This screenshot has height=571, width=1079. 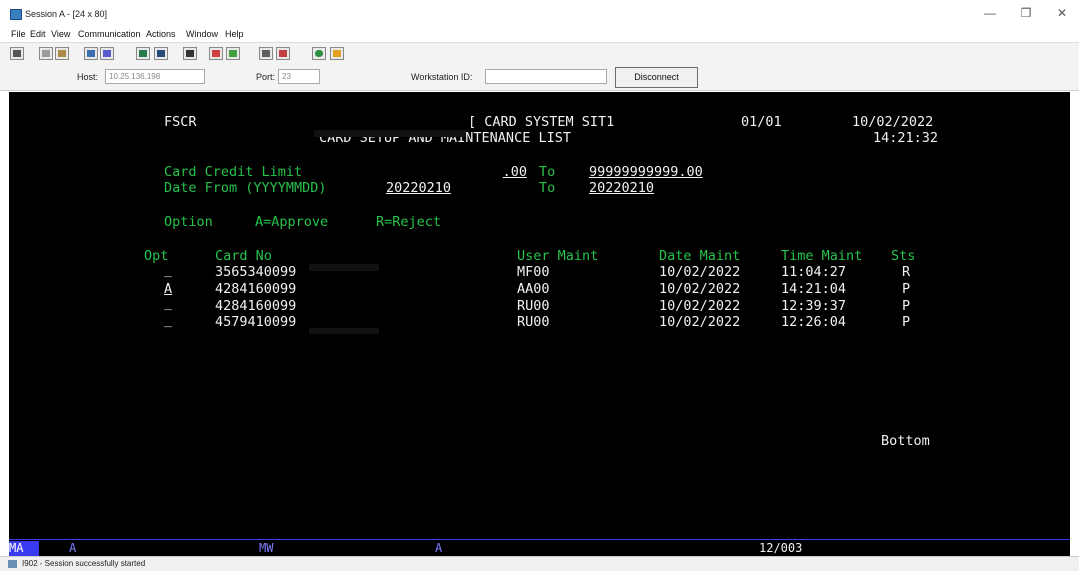 What do you see at coordinates (233, 172) in the screenshot?
I see `credit-limit-label: Card Credit Limit` at bounding box center [233, 172].